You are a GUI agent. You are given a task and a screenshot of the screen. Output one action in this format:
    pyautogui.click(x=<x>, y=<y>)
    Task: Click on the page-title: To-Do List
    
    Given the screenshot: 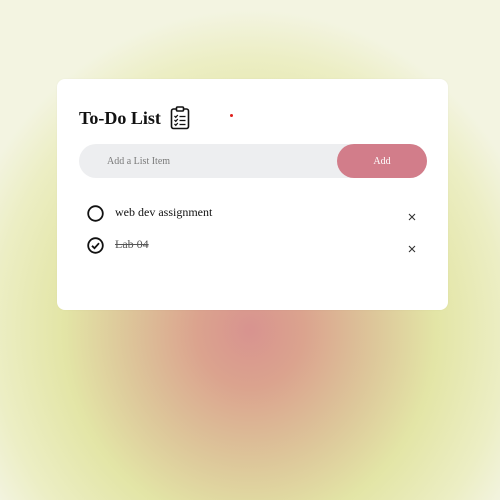 What is the action you would take?
    pyautogui.click(x=120, y=118)
    